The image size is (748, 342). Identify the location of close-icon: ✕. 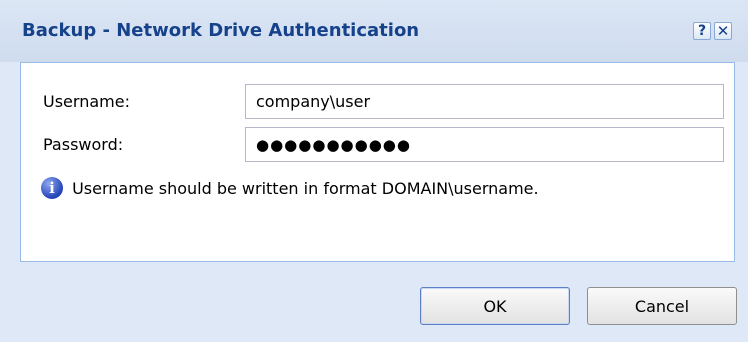
(723, 31).